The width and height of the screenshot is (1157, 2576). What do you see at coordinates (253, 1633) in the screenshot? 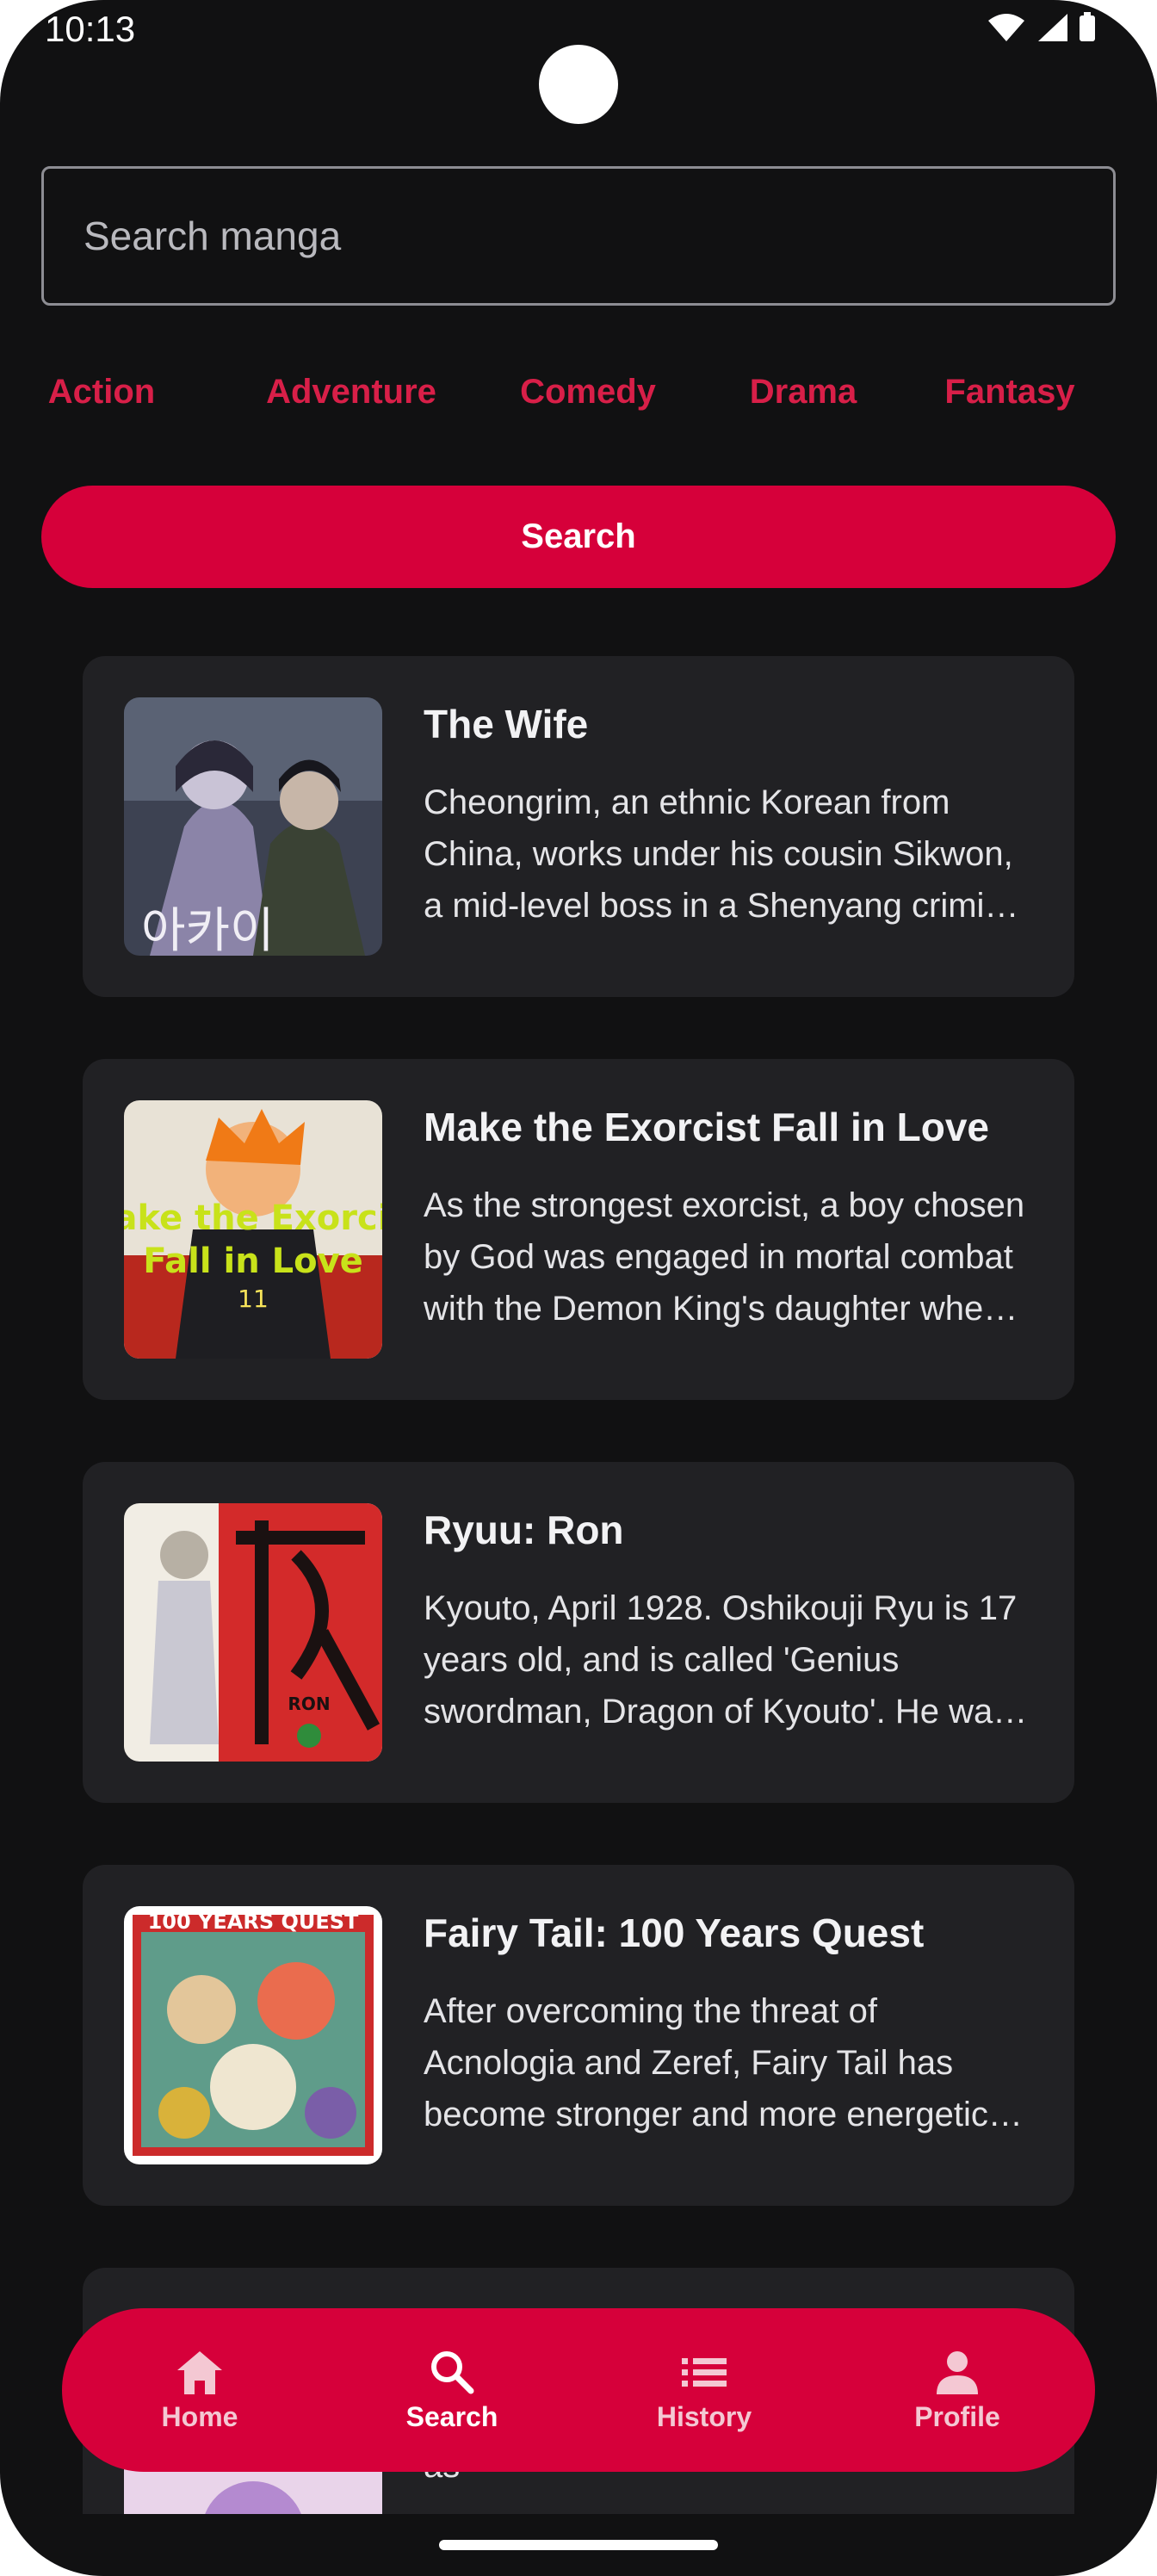
I see `cover-image: RON` at bounding box center [253, 1633].